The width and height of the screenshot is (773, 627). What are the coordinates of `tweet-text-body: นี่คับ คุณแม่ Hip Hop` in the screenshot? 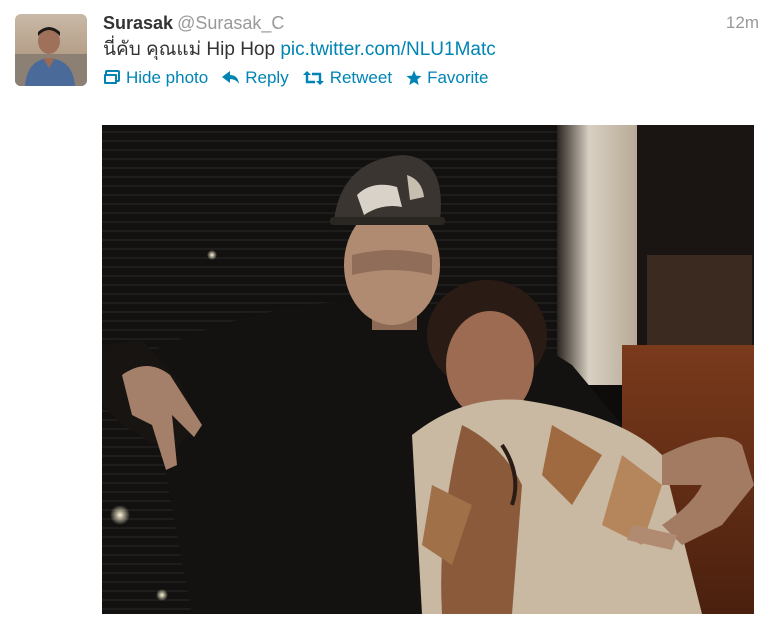 It's located at (192, 49).